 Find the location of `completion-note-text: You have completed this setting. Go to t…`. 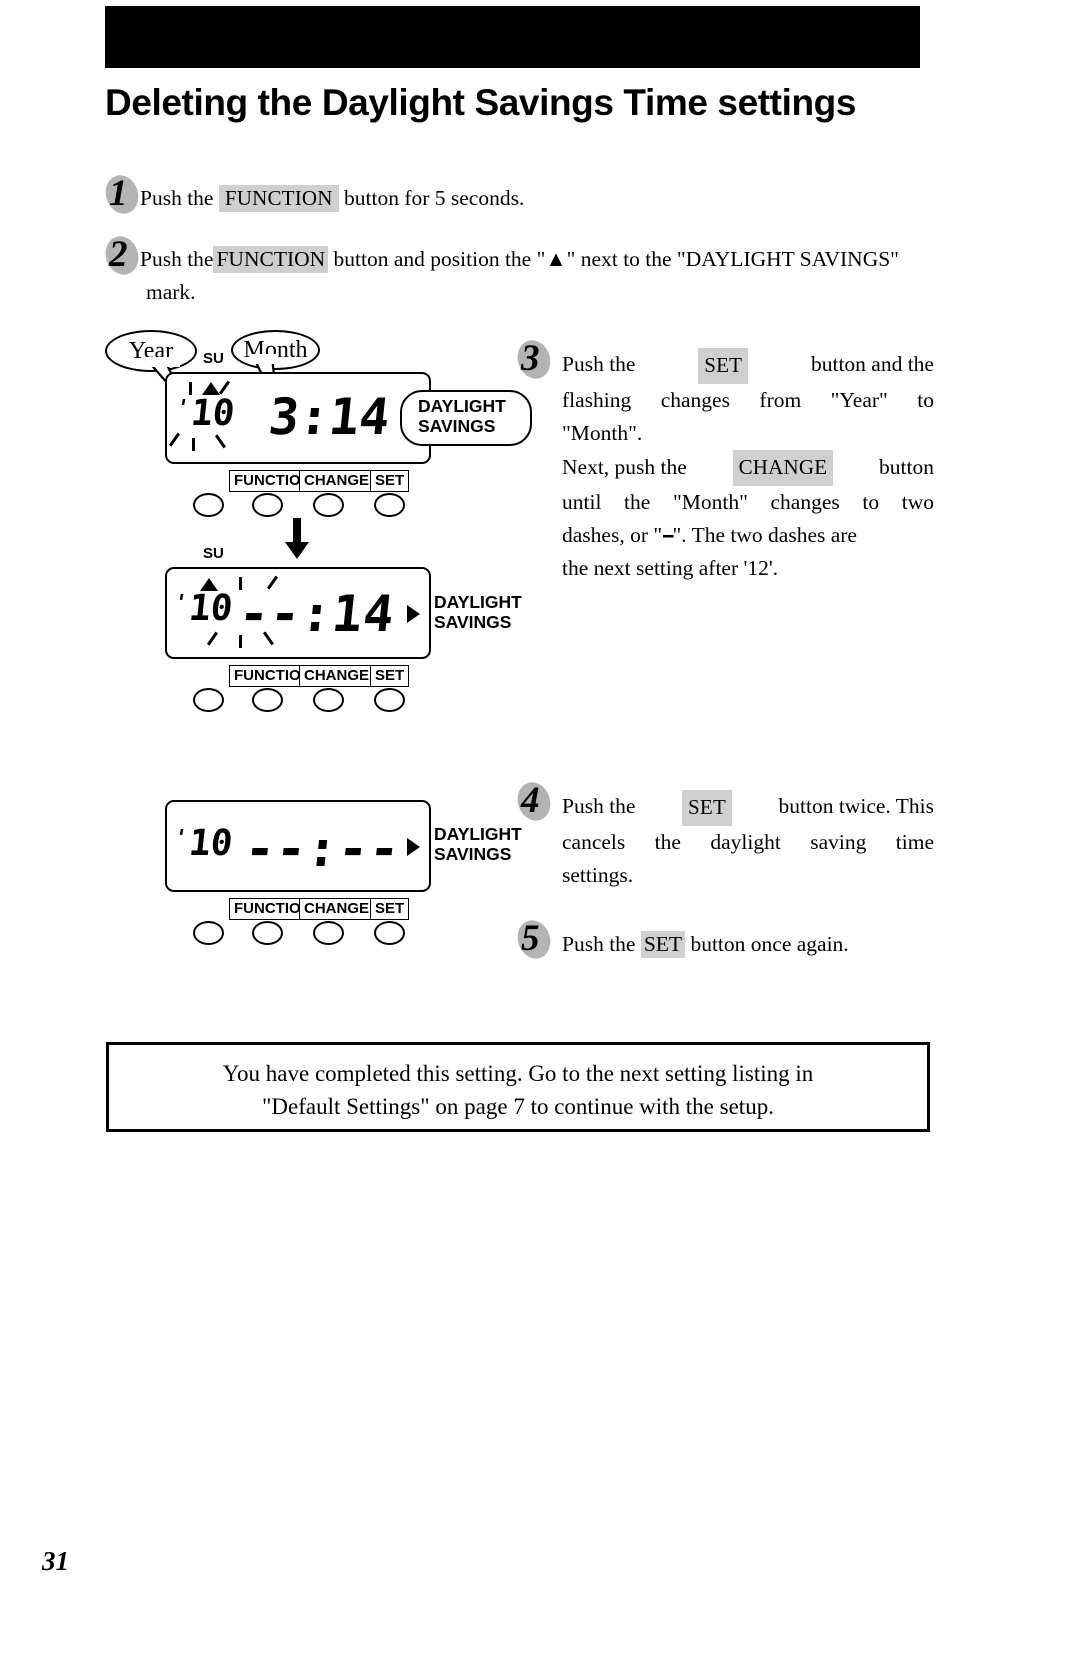

completion-note-text: You have completed this setting. Go to t… is located at coordinates (518, 1090).